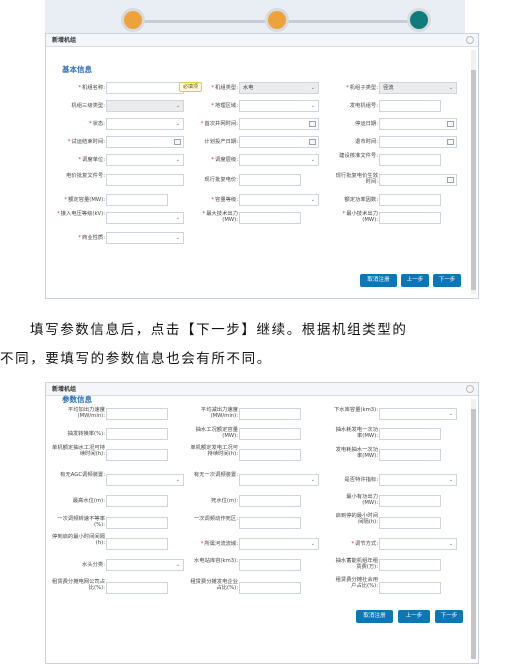 This screenshot has width=510, height=669. I want to click on pump-storage-fee-input, so click(410, 565).